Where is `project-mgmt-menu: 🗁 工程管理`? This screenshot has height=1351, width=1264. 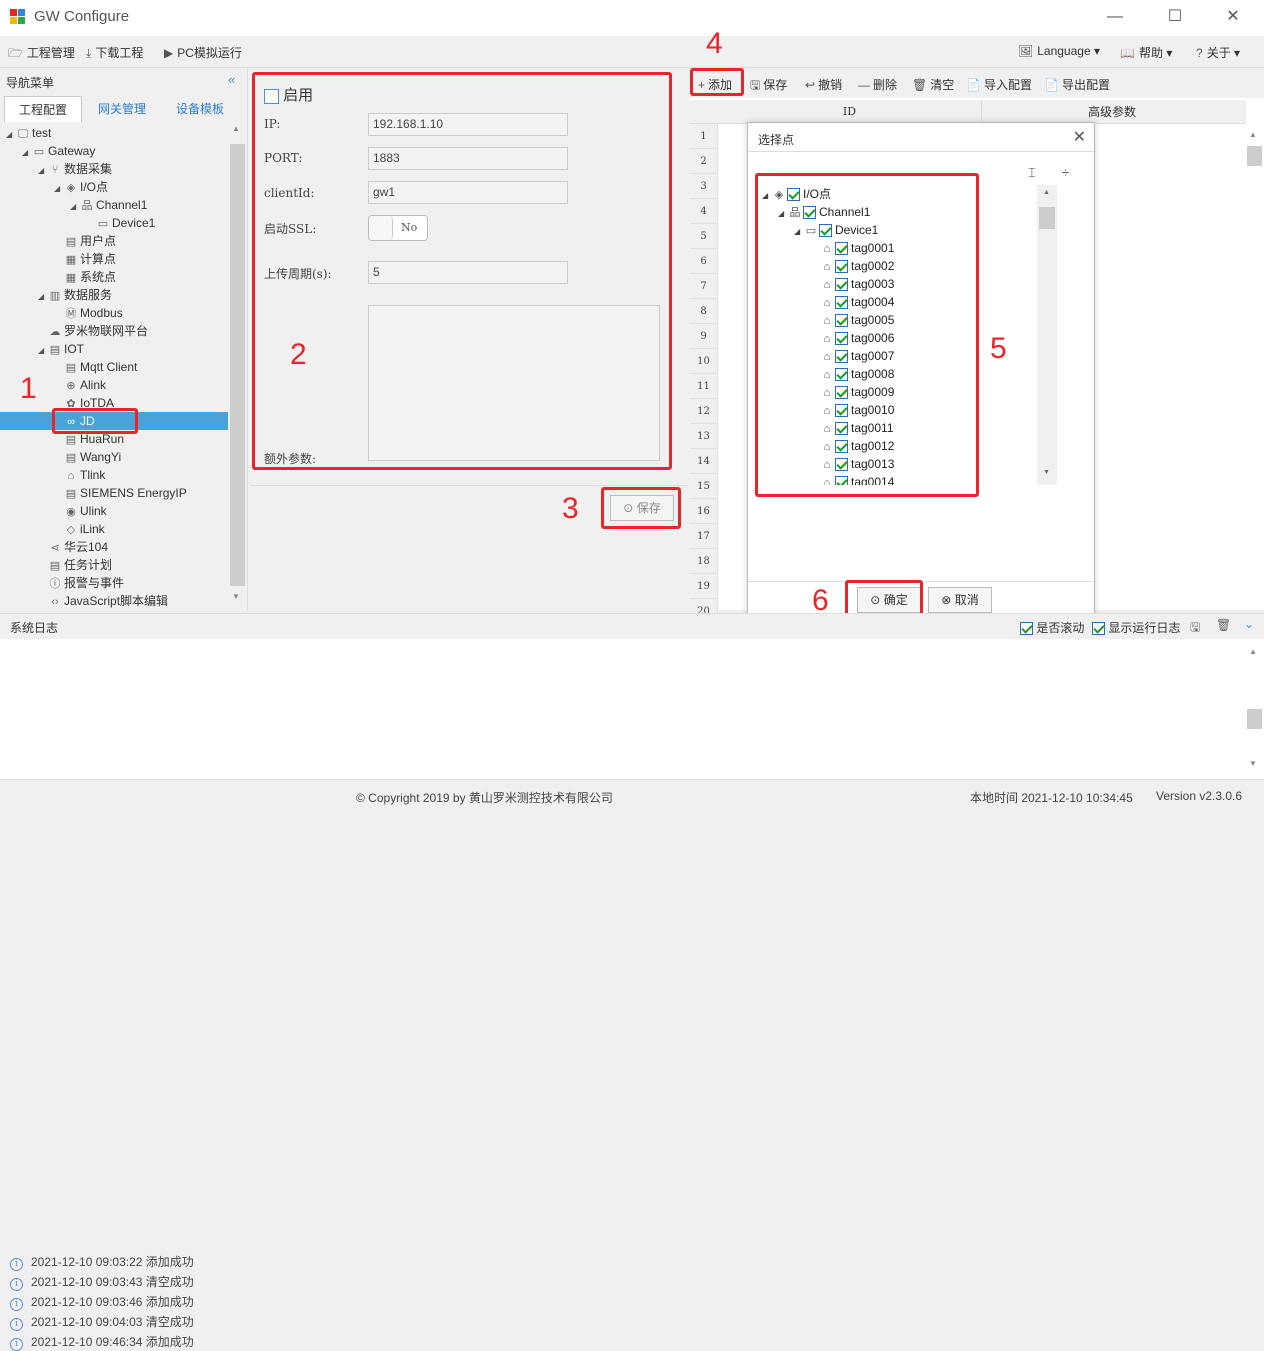 project-mgmt-menu: 🗁 工程管理 is located at coordinates (41, 54).